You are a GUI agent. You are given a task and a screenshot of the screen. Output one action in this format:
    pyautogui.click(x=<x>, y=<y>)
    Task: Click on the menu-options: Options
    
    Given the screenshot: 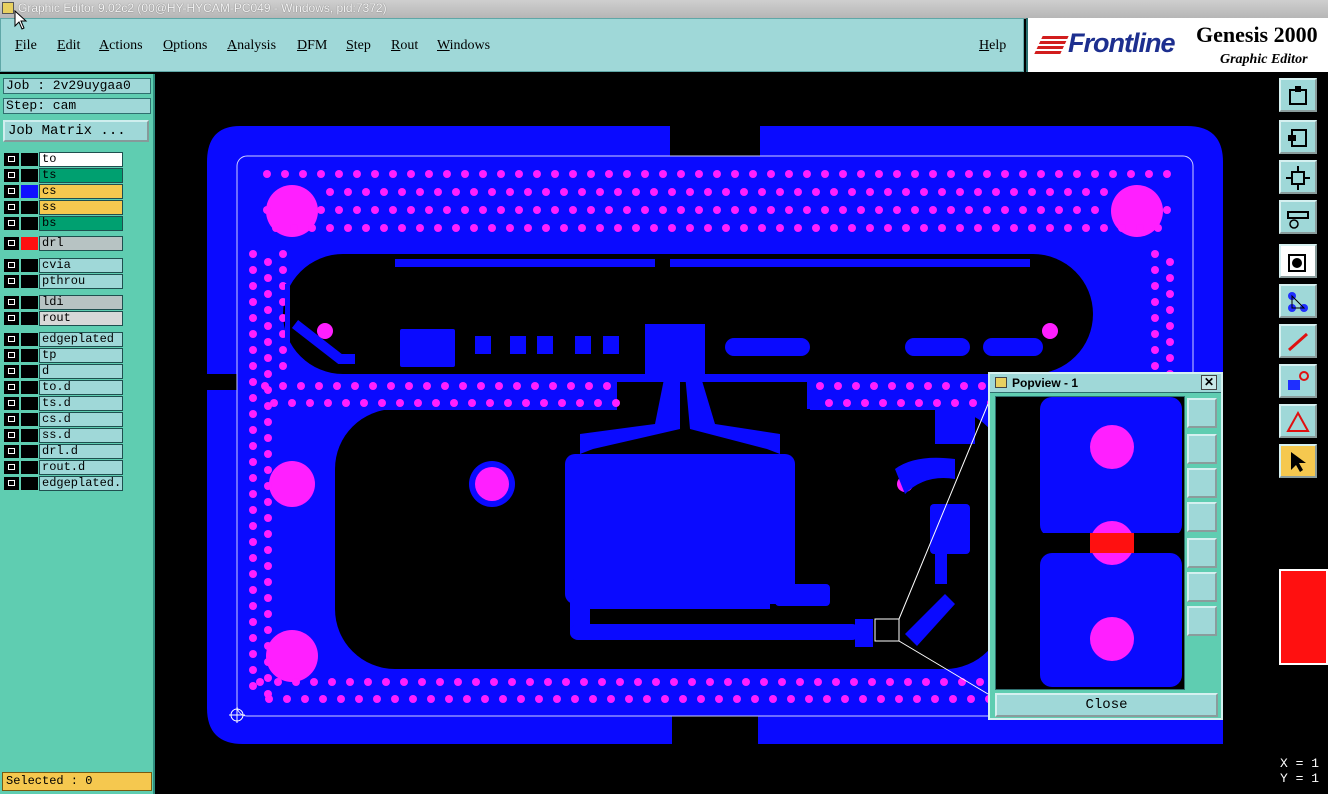 What is the action you would take?
    pyautogui.click(x=185, y=46)
    